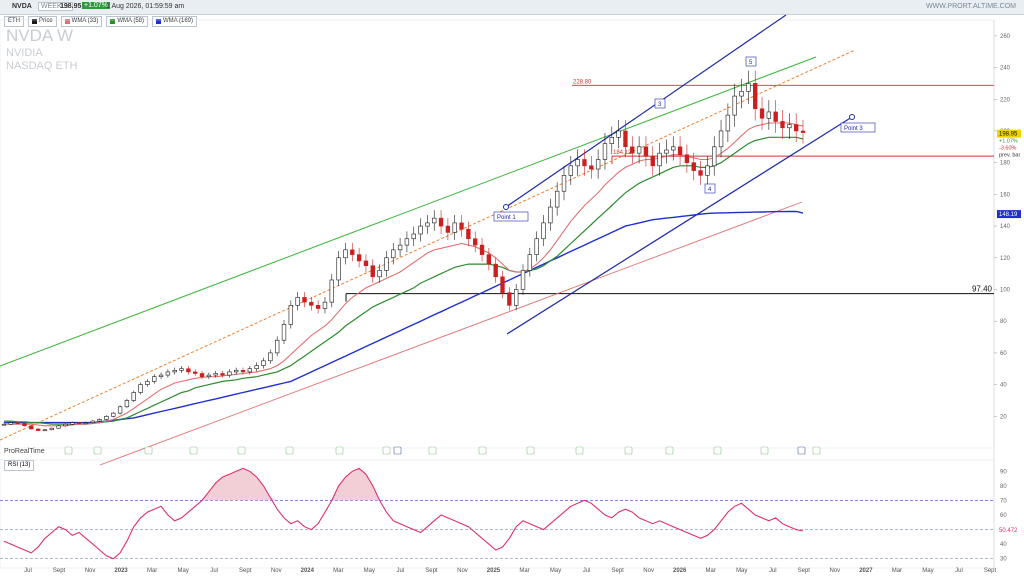 This screenshot has height=576, width=1024. I want to click on y-tick-label: 160, so click(1005, 195).